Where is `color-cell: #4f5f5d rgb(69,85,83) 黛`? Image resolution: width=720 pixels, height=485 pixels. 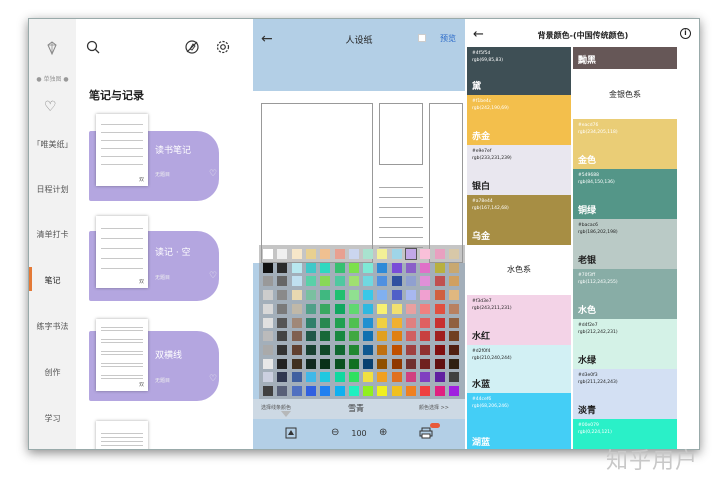 color-cell: #4f5f5d rgb(69,85,83) 黛 is located at coordinates (519, 71).